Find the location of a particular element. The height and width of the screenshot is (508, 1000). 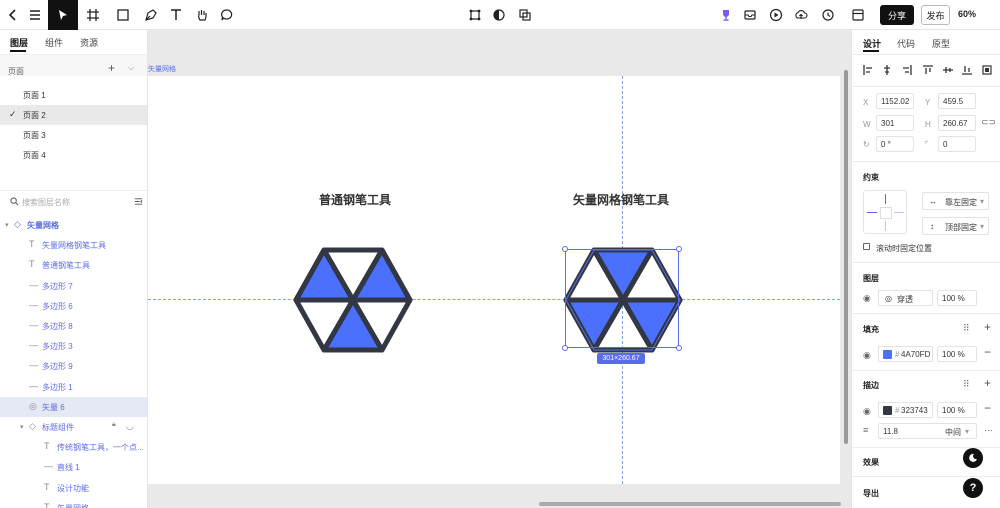

page-item: 页面 3 is located at coordinates (73, 135).